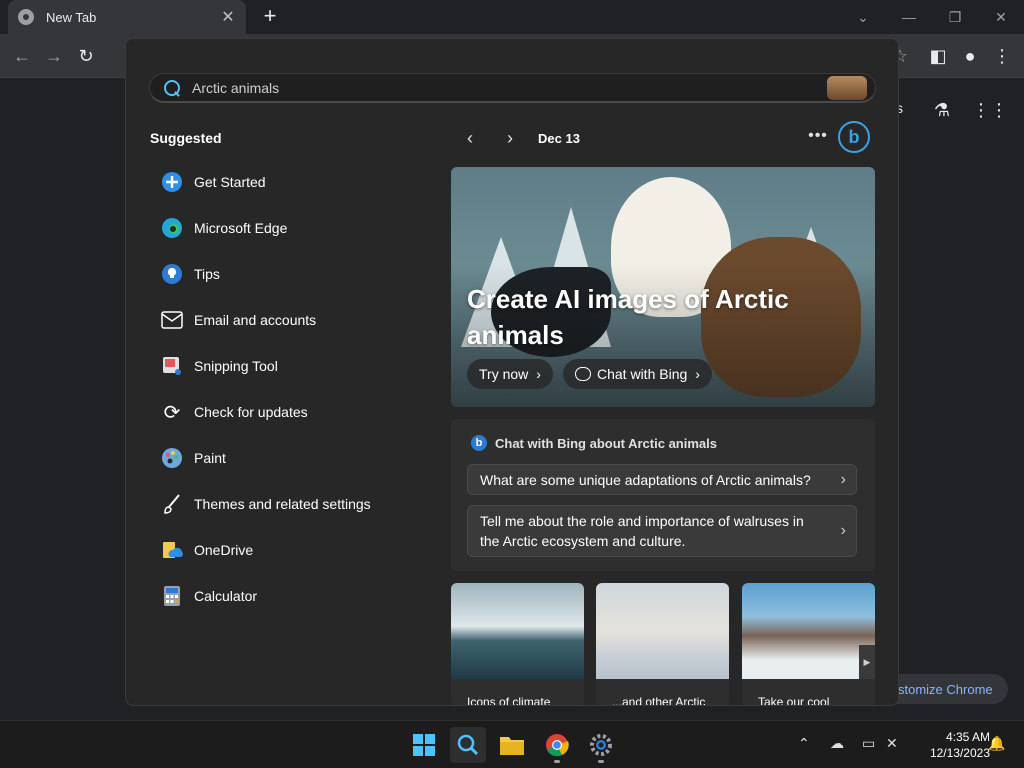 The width and height of the screenshot is (1024, 768). Describe the element at coordinates (54, 56) in the screenshot. I see `forward-arrow-icon: →` at that location.